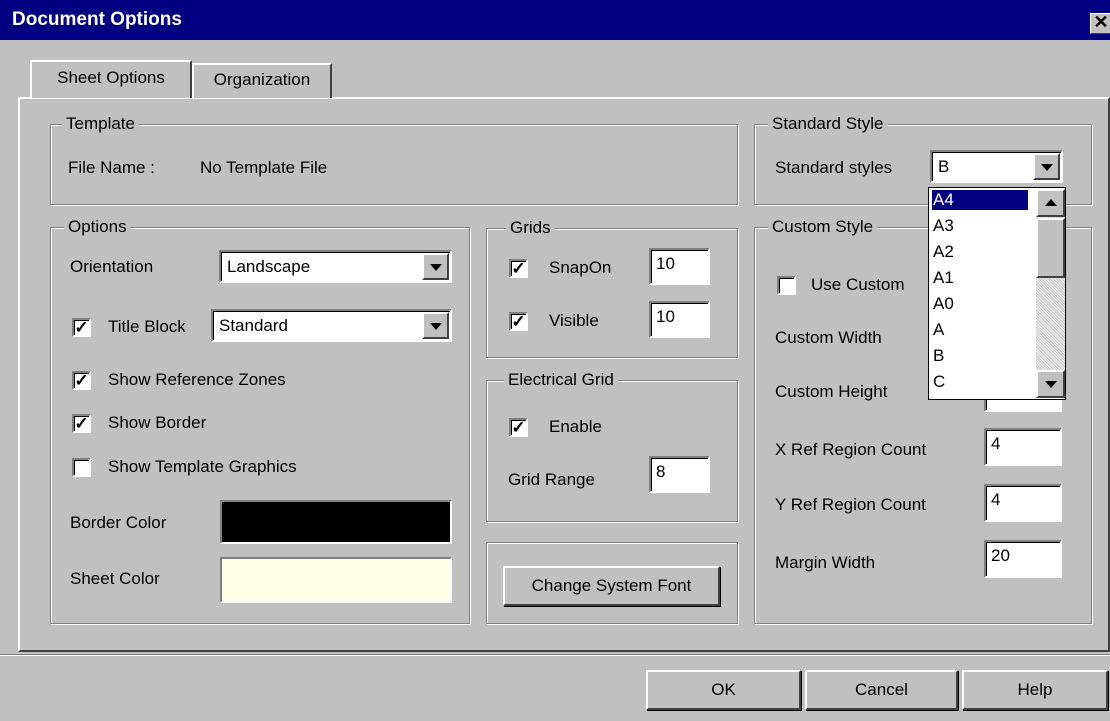  Describe the element at coordinates (551, 479) in the screenshot. I see `grid-range-label: Grid Range` at that location.